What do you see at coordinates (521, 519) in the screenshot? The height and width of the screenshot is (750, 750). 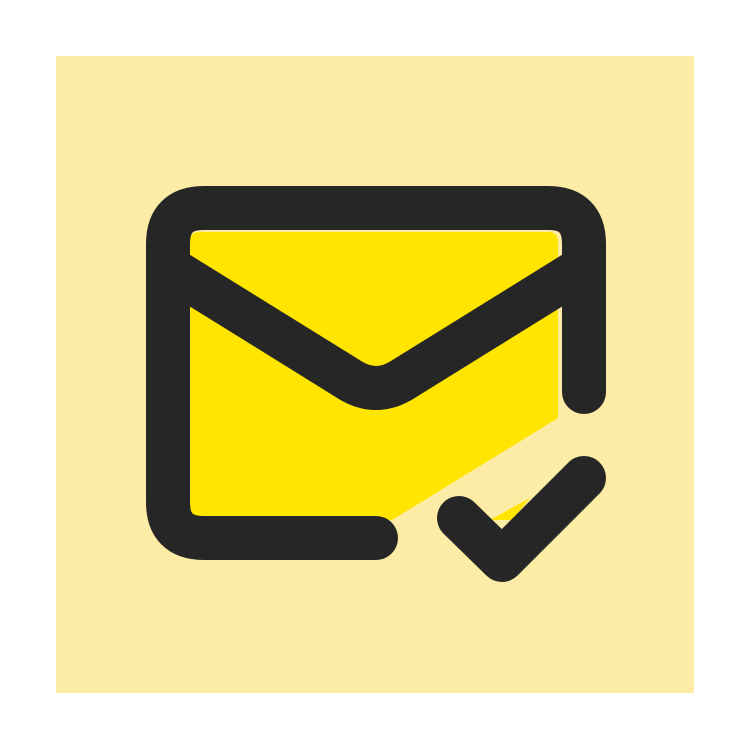 I see `checkmark` at bounding box center [521, 519].